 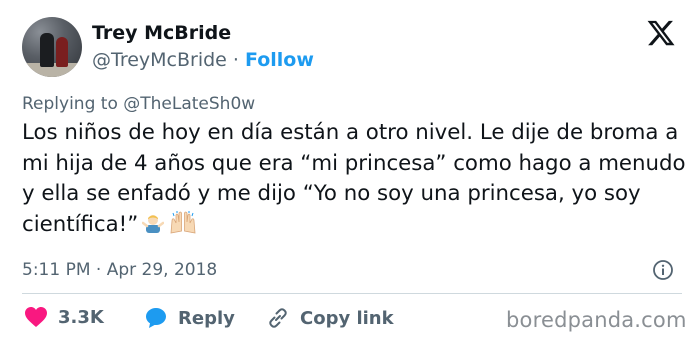 I want to click on timestamp: 5:11 PM · Apr 29, 2018, so click(x=119, y=270).